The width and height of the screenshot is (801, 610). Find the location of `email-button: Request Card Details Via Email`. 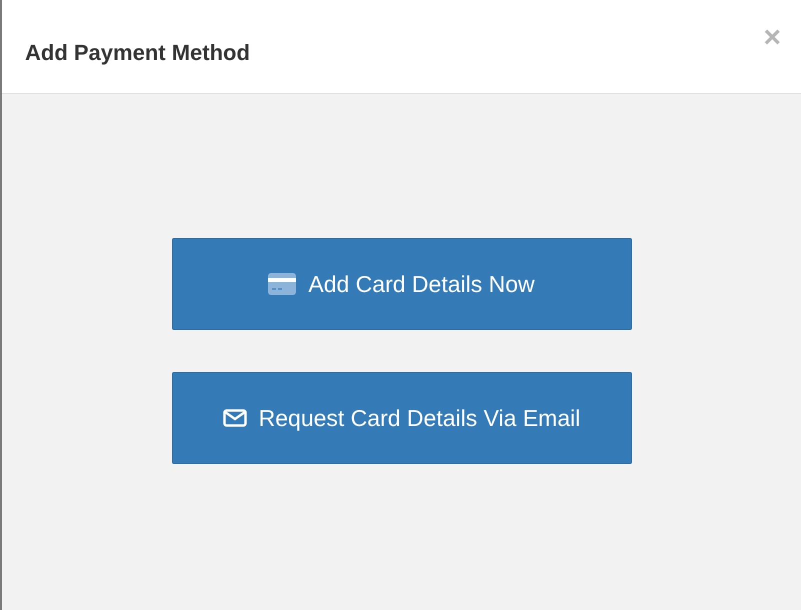

email-button: Request Card Details Via Email is located at coordinates (402, 418).